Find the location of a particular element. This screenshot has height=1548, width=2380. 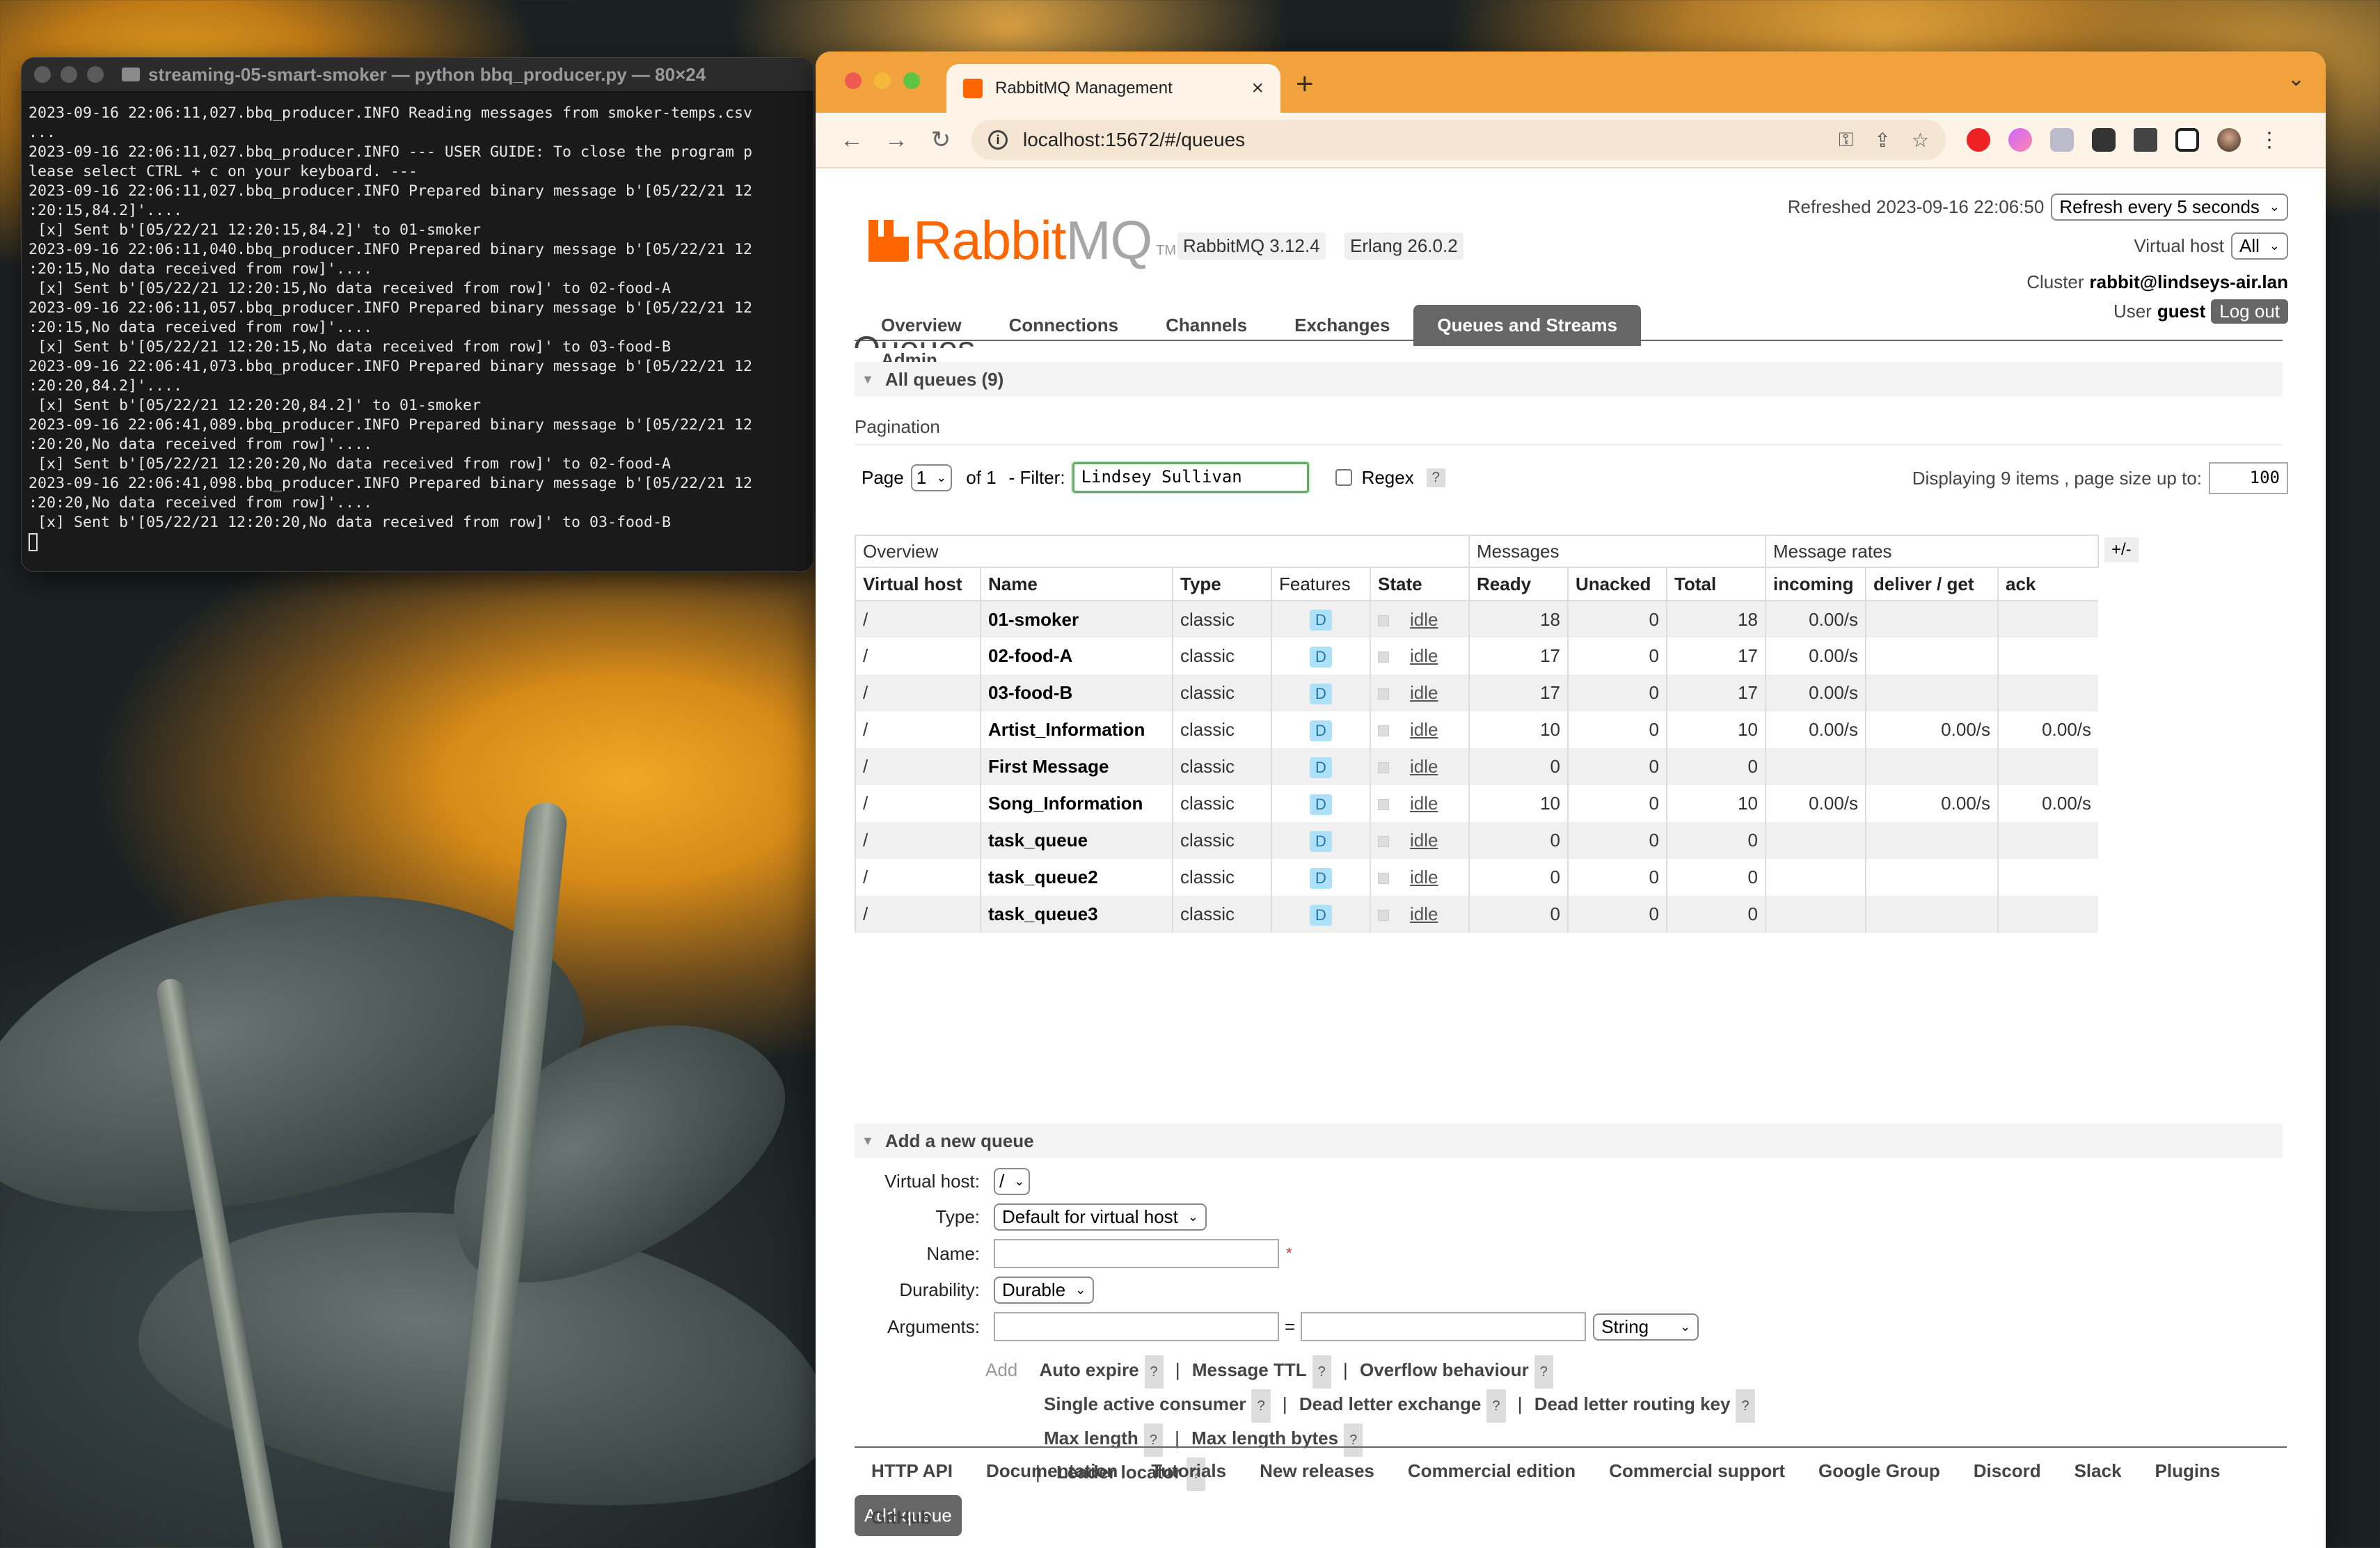

column-toggle-button: +/- is located at coordinates (2121, 549).